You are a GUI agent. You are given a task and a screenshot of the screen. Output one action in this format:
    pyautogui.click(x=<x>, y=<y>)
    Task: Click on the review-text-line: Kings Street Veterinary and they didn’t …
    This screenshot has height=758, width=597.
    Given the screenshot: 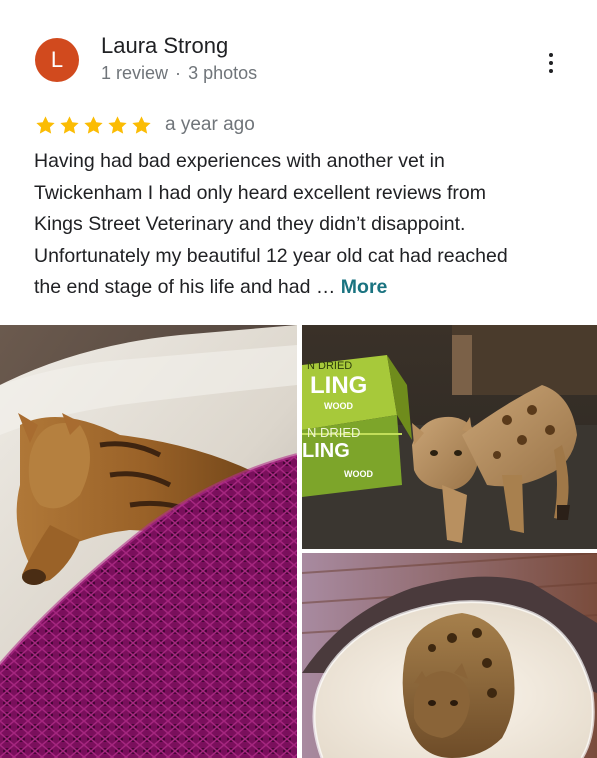 What is the action you would take?
    pyautogui.click(x=250, y=224)
    